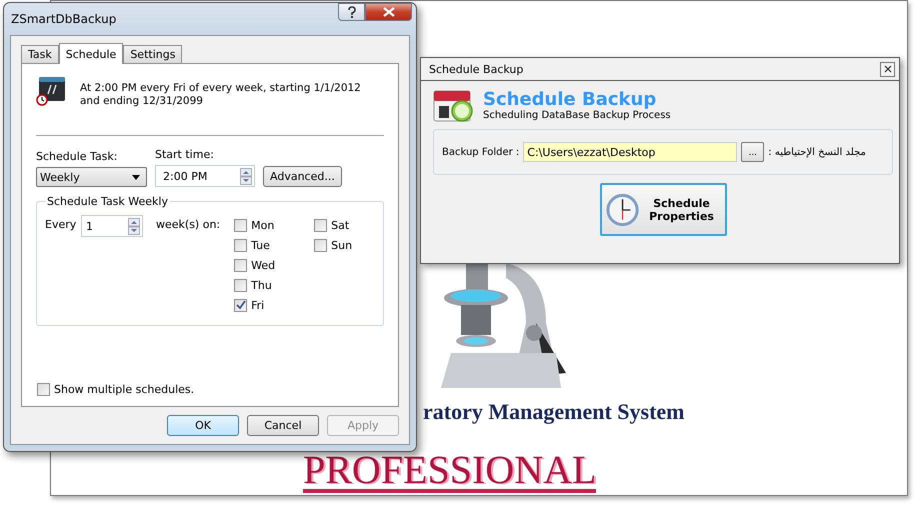  I want to click on dialog-button: Cancel, so click(283, 425).